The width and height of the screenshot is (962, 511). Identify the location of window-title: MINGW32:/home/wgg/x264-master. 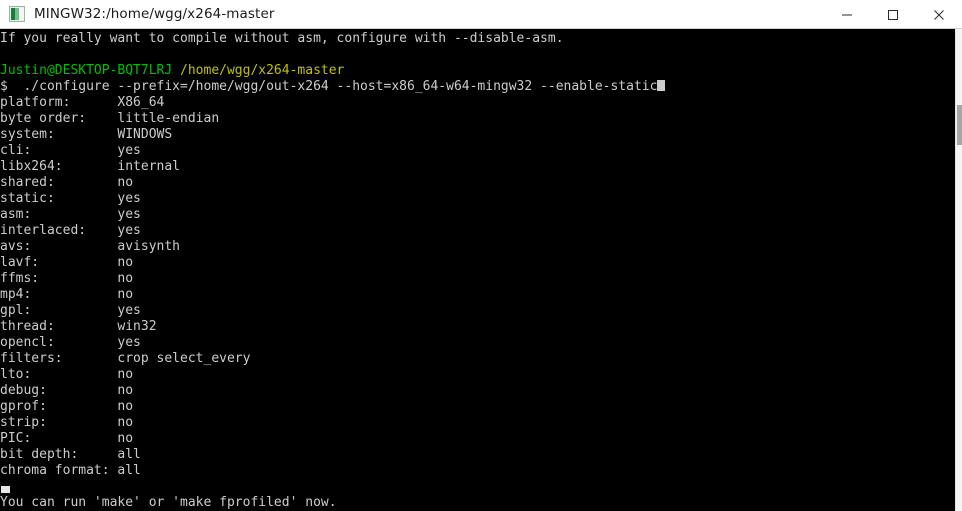
(154, 13).